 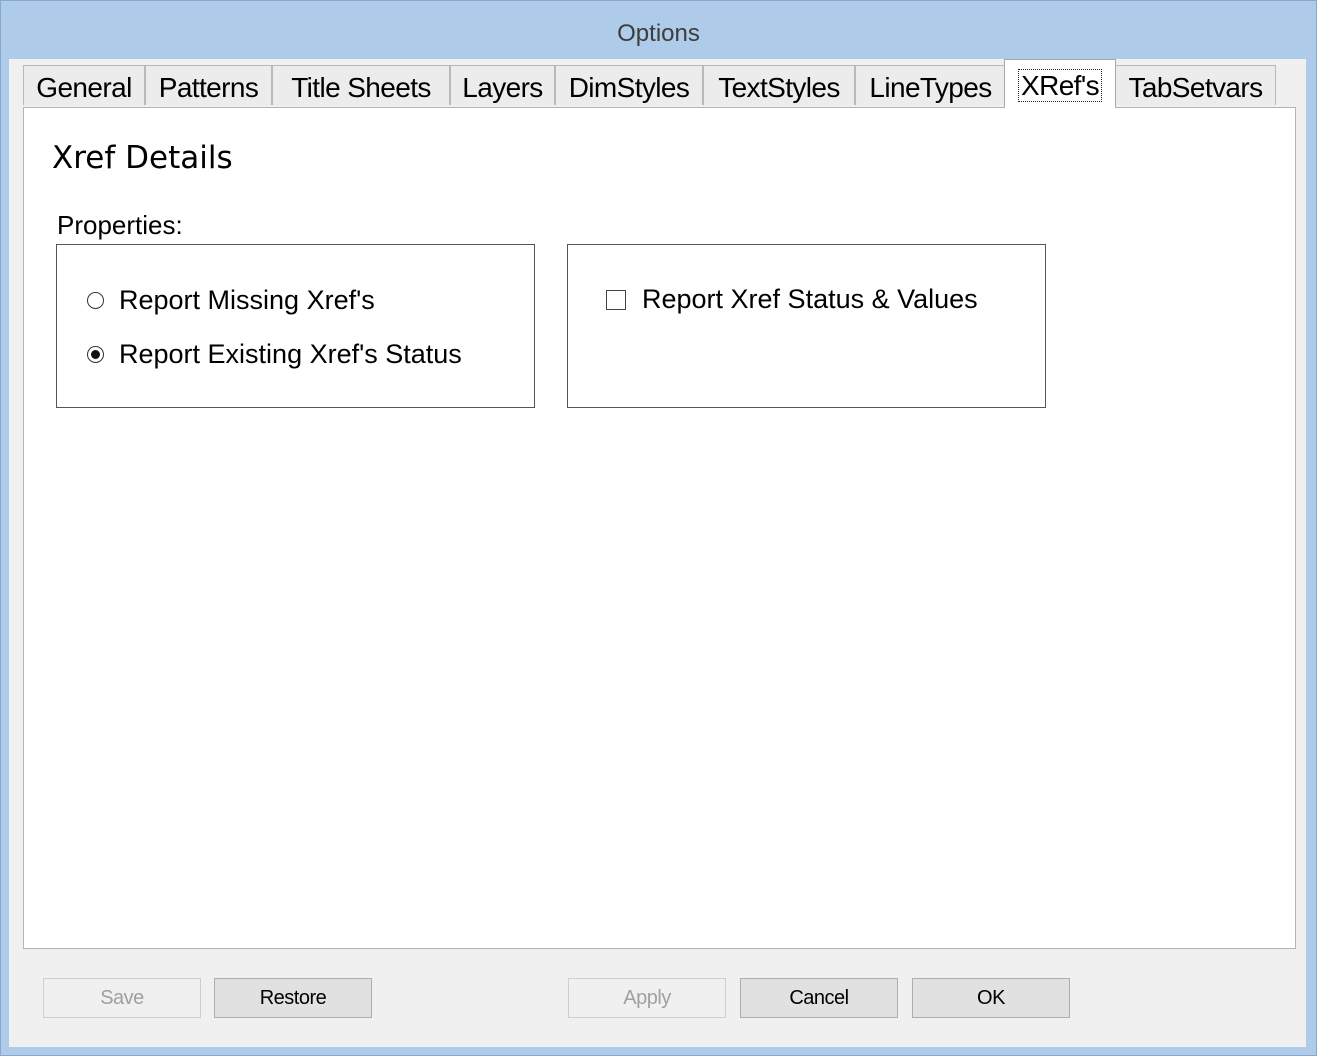 What do you see at coordinates (502, 85) in the screenshot?
I see `tab-layers: Layers` at bounding box center [502, 85].